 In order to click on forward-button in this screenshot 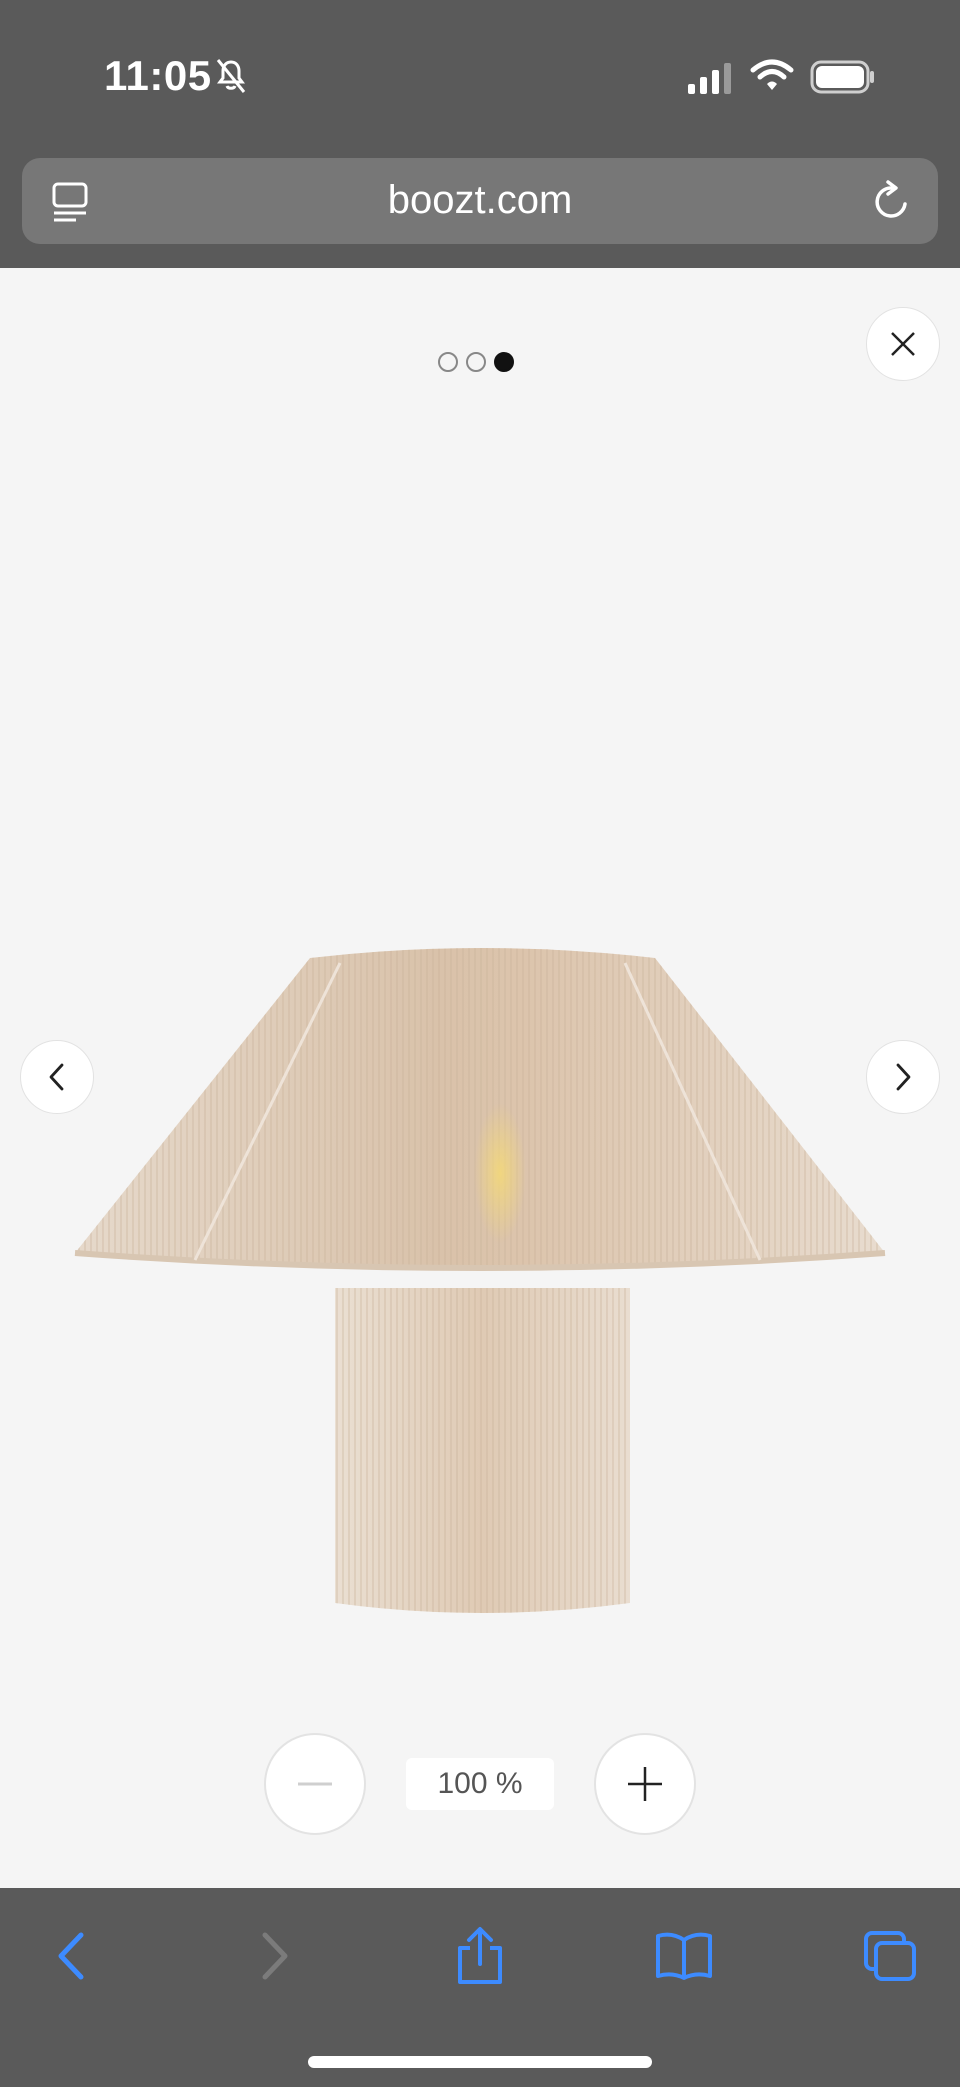, I will do `click(276, 1956)`.